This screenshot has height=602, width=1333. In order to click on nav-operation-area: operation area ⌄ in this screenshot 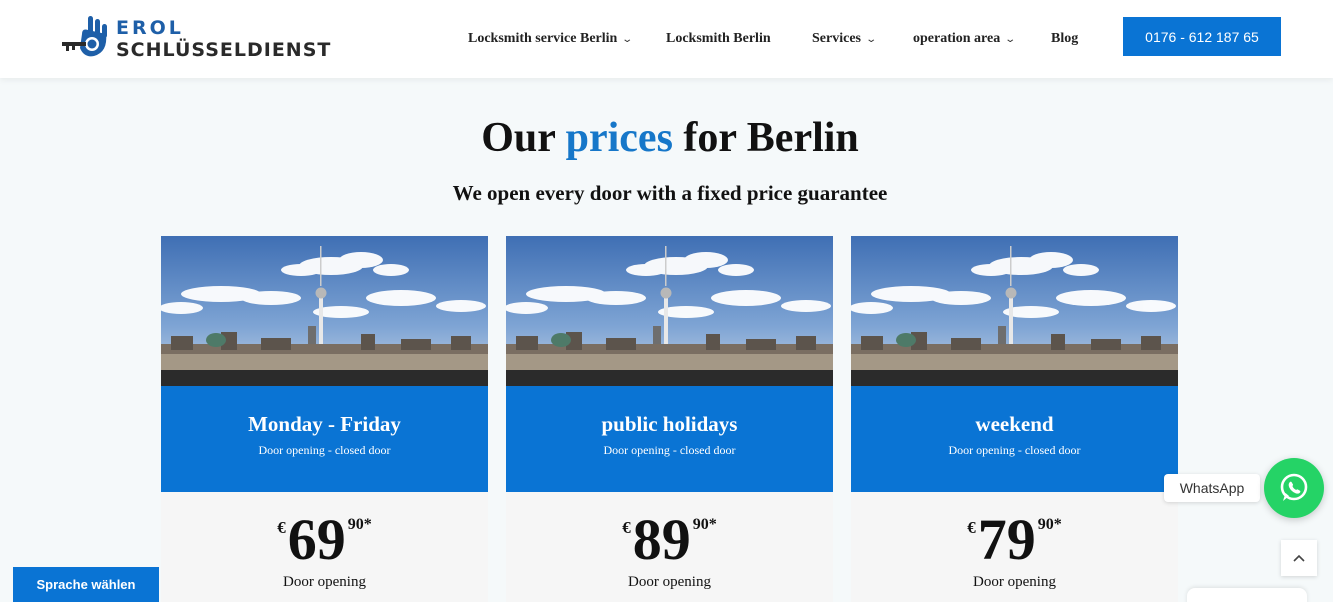, I will do `click(965, 39)`.